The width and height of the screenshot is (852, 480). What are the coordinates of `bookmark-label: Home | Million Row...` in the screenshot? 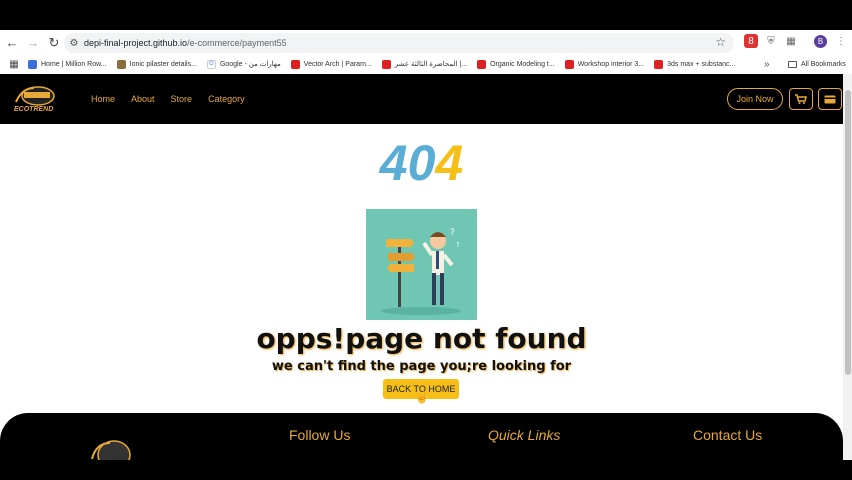 It's located at (74, 64).